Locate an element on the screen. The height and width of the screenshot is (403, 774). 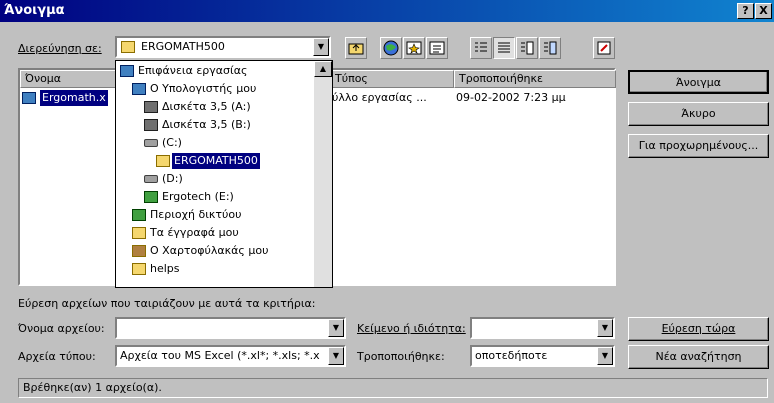
favorites-icon is located at coordinates (414, 48).